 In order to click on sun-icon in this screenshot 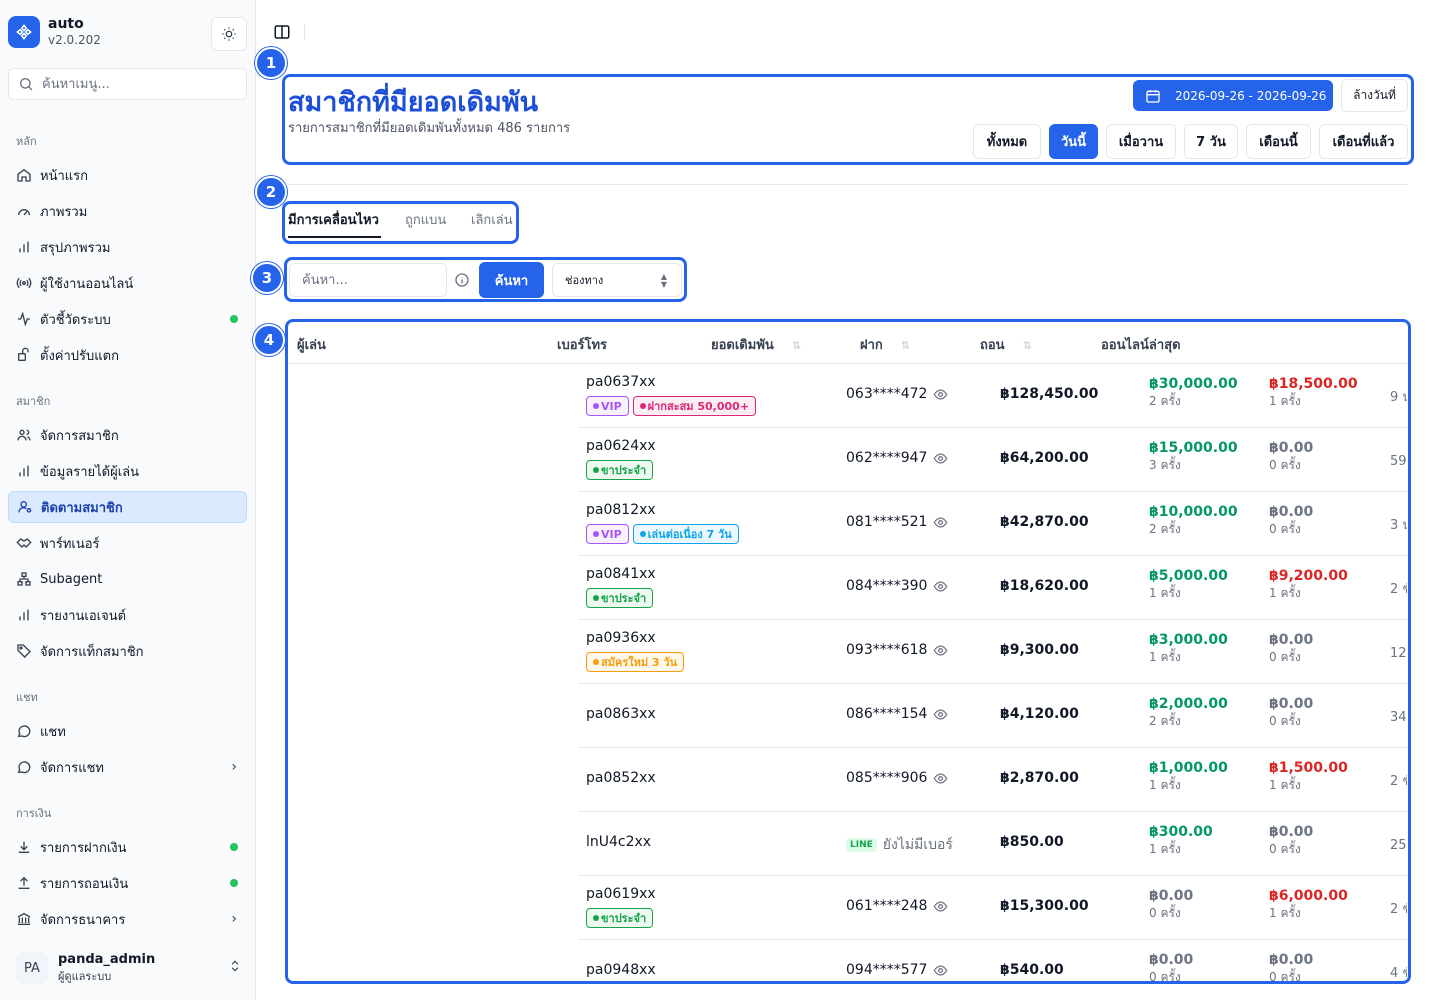, I will do `click(229, 34)`.